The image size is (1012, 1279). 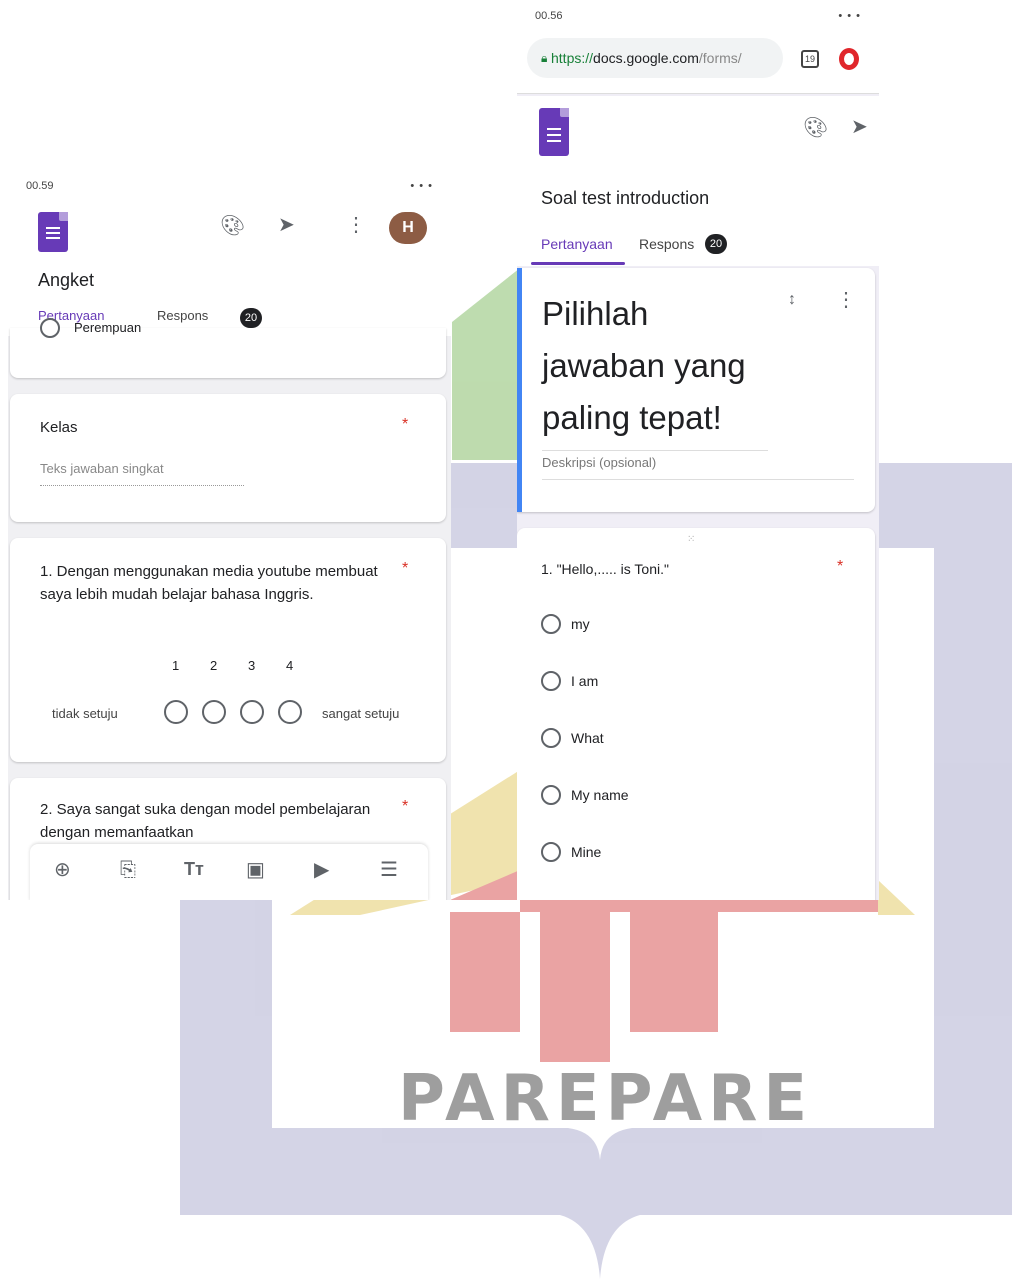 I want to click on tab-count: 19, so click(x=809, y=59).